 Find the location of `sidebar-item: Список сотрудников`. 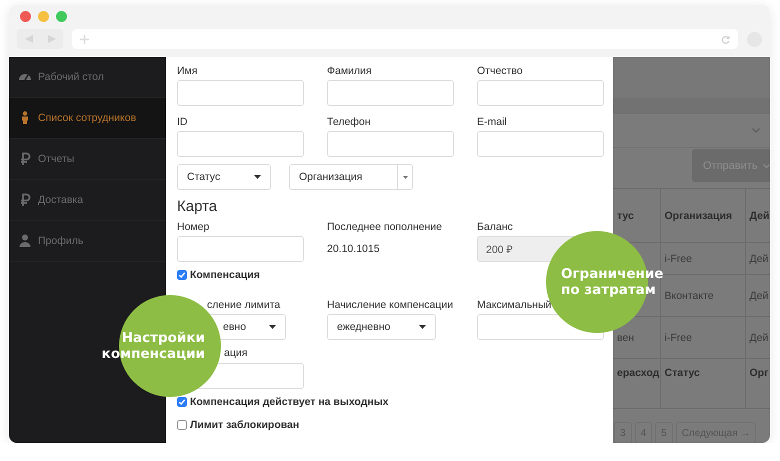

sidebar-item: Список сотрудников is located at coordinates (87, 118).